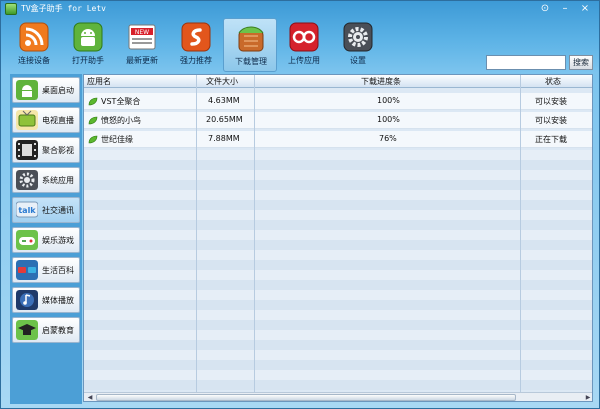 This screenshot has width=600, height=409. Describe the element at coordinates (27, 270) in the screenshot. I see `3d-glasses-icon` at that location.